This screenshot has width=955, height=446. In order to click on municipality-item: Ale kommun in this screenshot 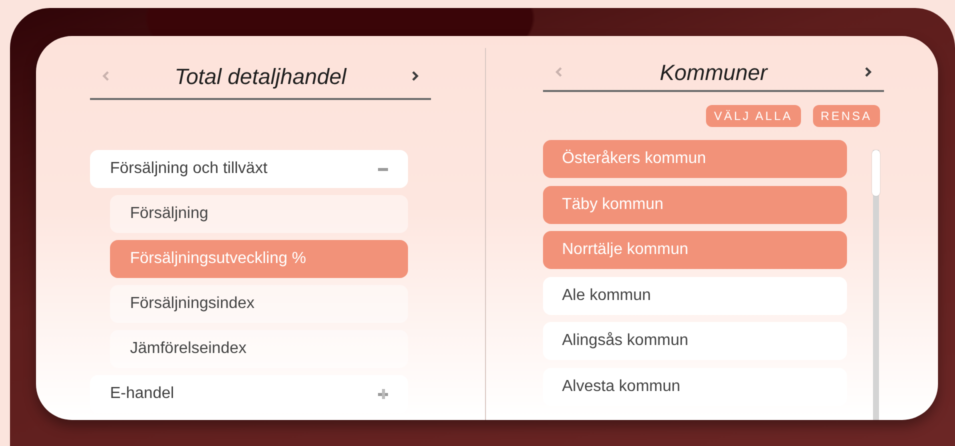, I will do `click(695, 295)`.